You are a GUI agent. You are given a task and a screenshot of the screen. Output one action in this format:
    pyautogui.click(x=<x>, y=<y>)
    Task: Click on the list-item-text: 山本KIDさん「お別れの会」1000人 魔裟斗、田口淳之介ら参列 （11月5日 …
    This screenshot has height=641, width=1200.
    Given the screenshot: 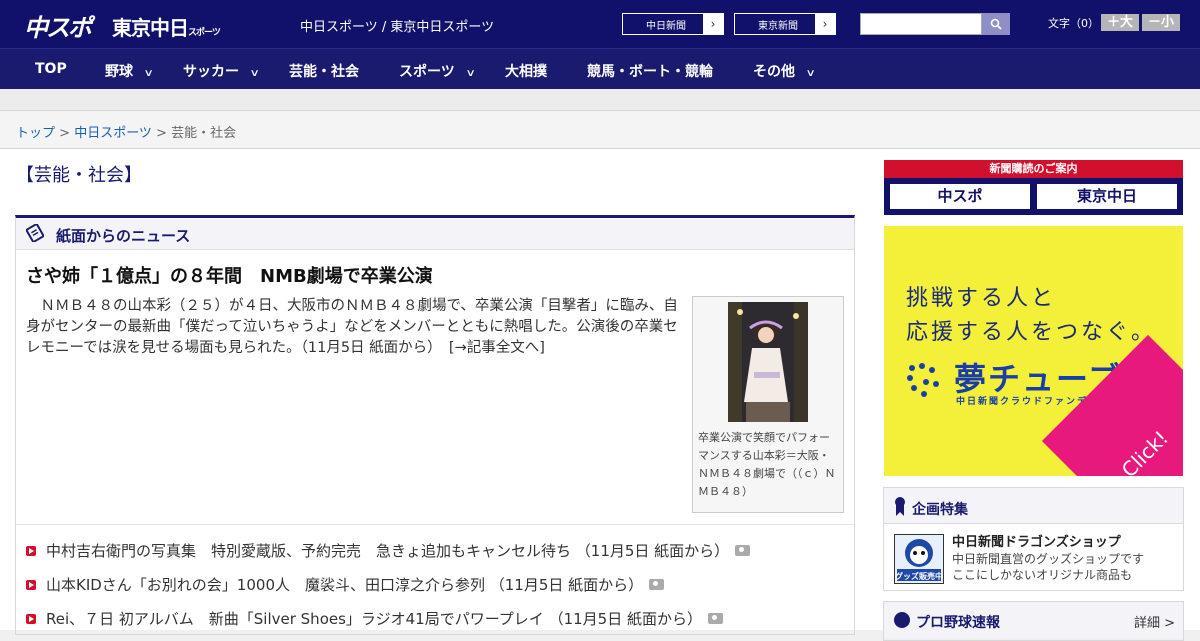 What is the action you would take?
    pyautogui.click(x=345, y=585)
    